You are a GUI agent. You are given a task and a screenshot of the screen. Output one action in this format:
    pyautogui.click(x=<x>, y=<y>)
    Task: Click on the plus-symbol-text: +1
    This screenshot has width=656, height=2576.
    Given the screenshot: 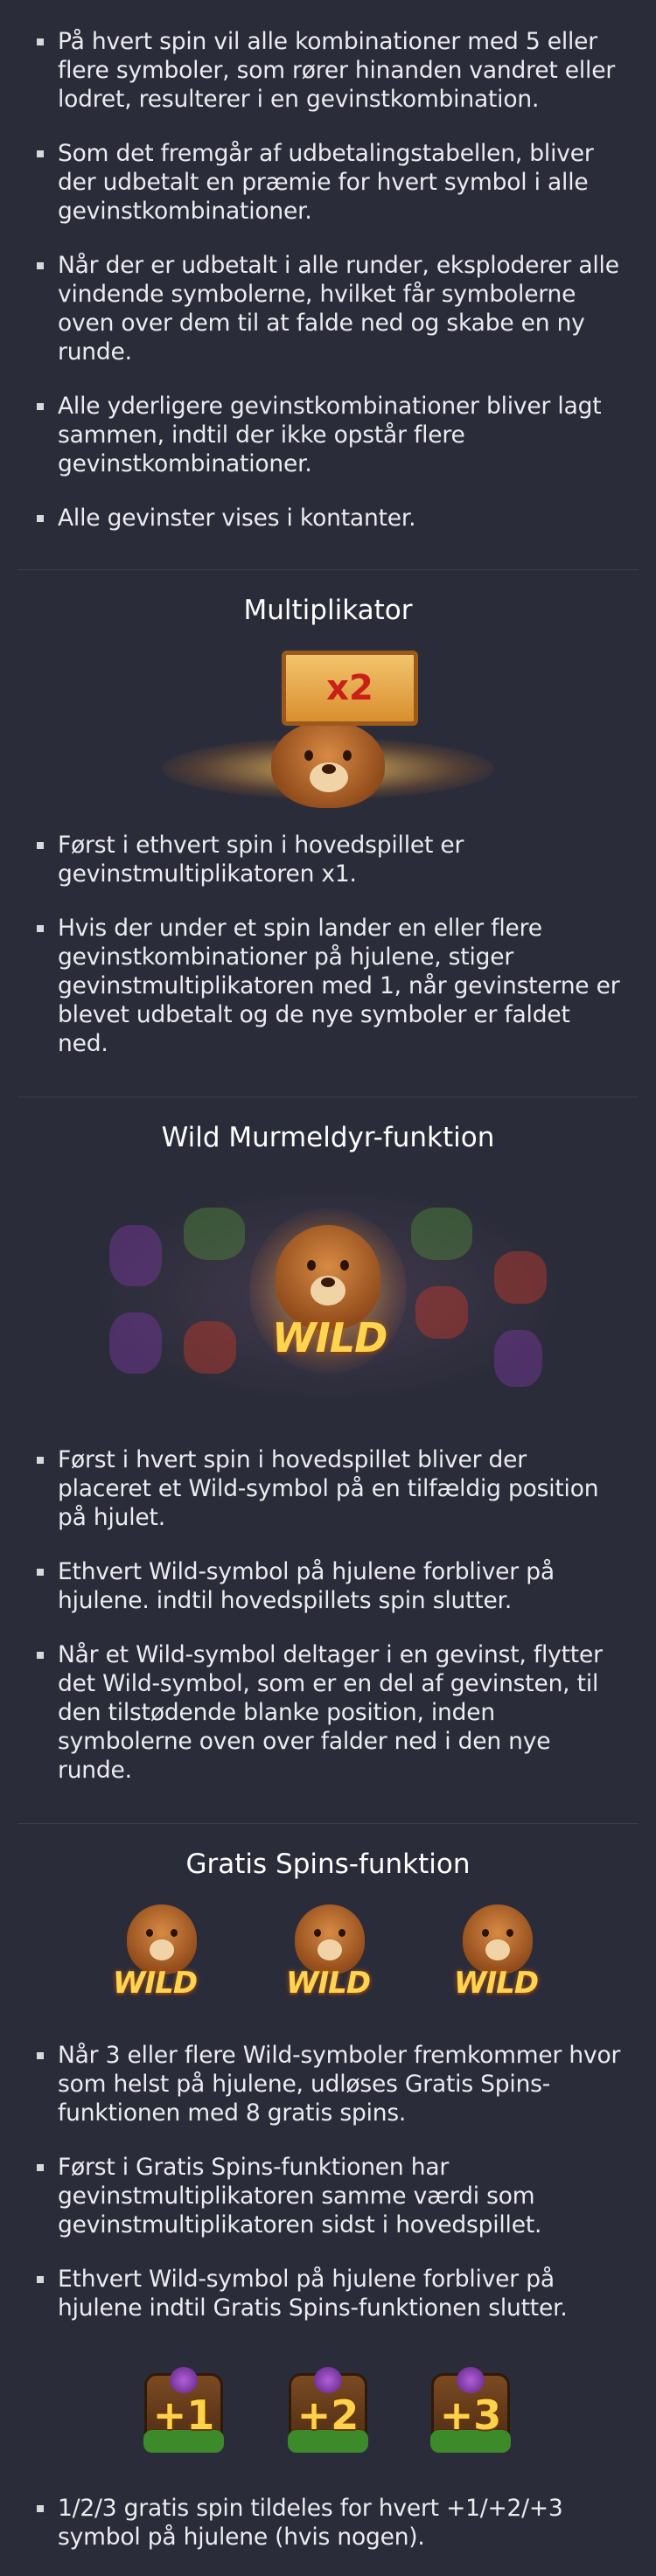 What is the action you would take?
    pyautogui.click(x=184, y=2415)
    